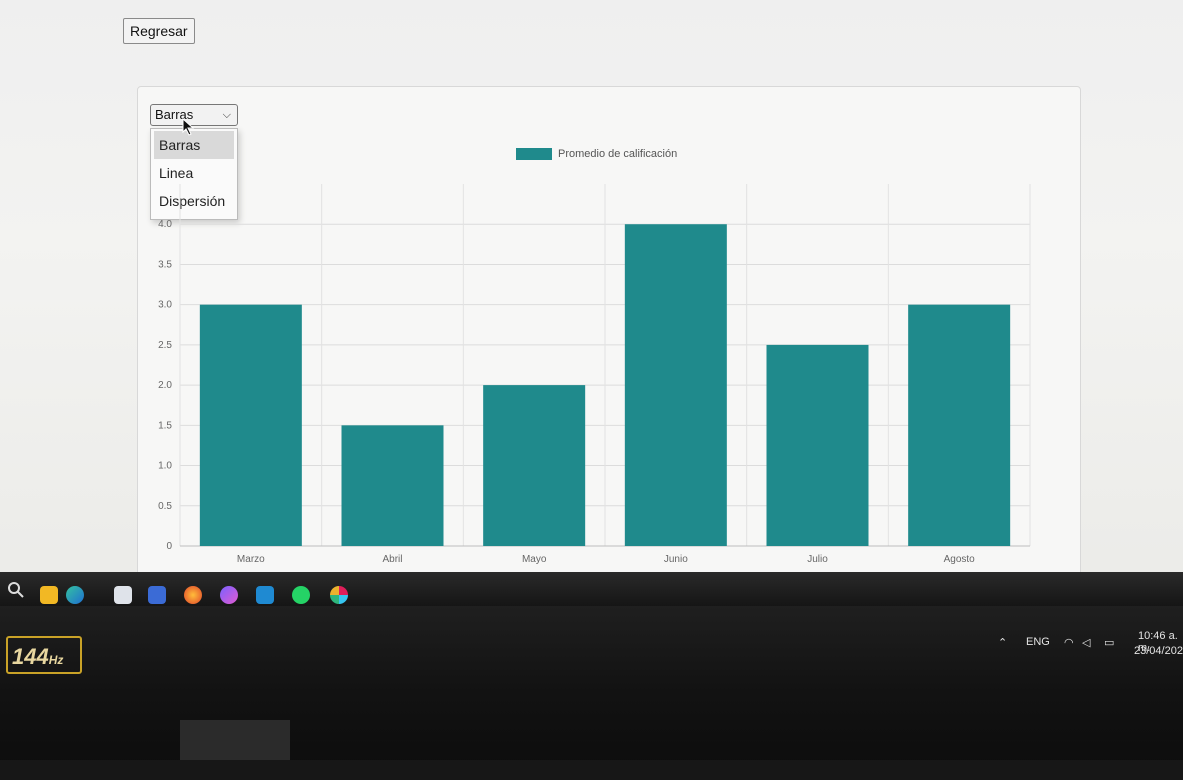 Image resolution: width=1183 pixels, height=780 pixels. Describe the element at coordinates (165, 345) in the screenshot. I see `y-tick-label: 2.5` at that location.